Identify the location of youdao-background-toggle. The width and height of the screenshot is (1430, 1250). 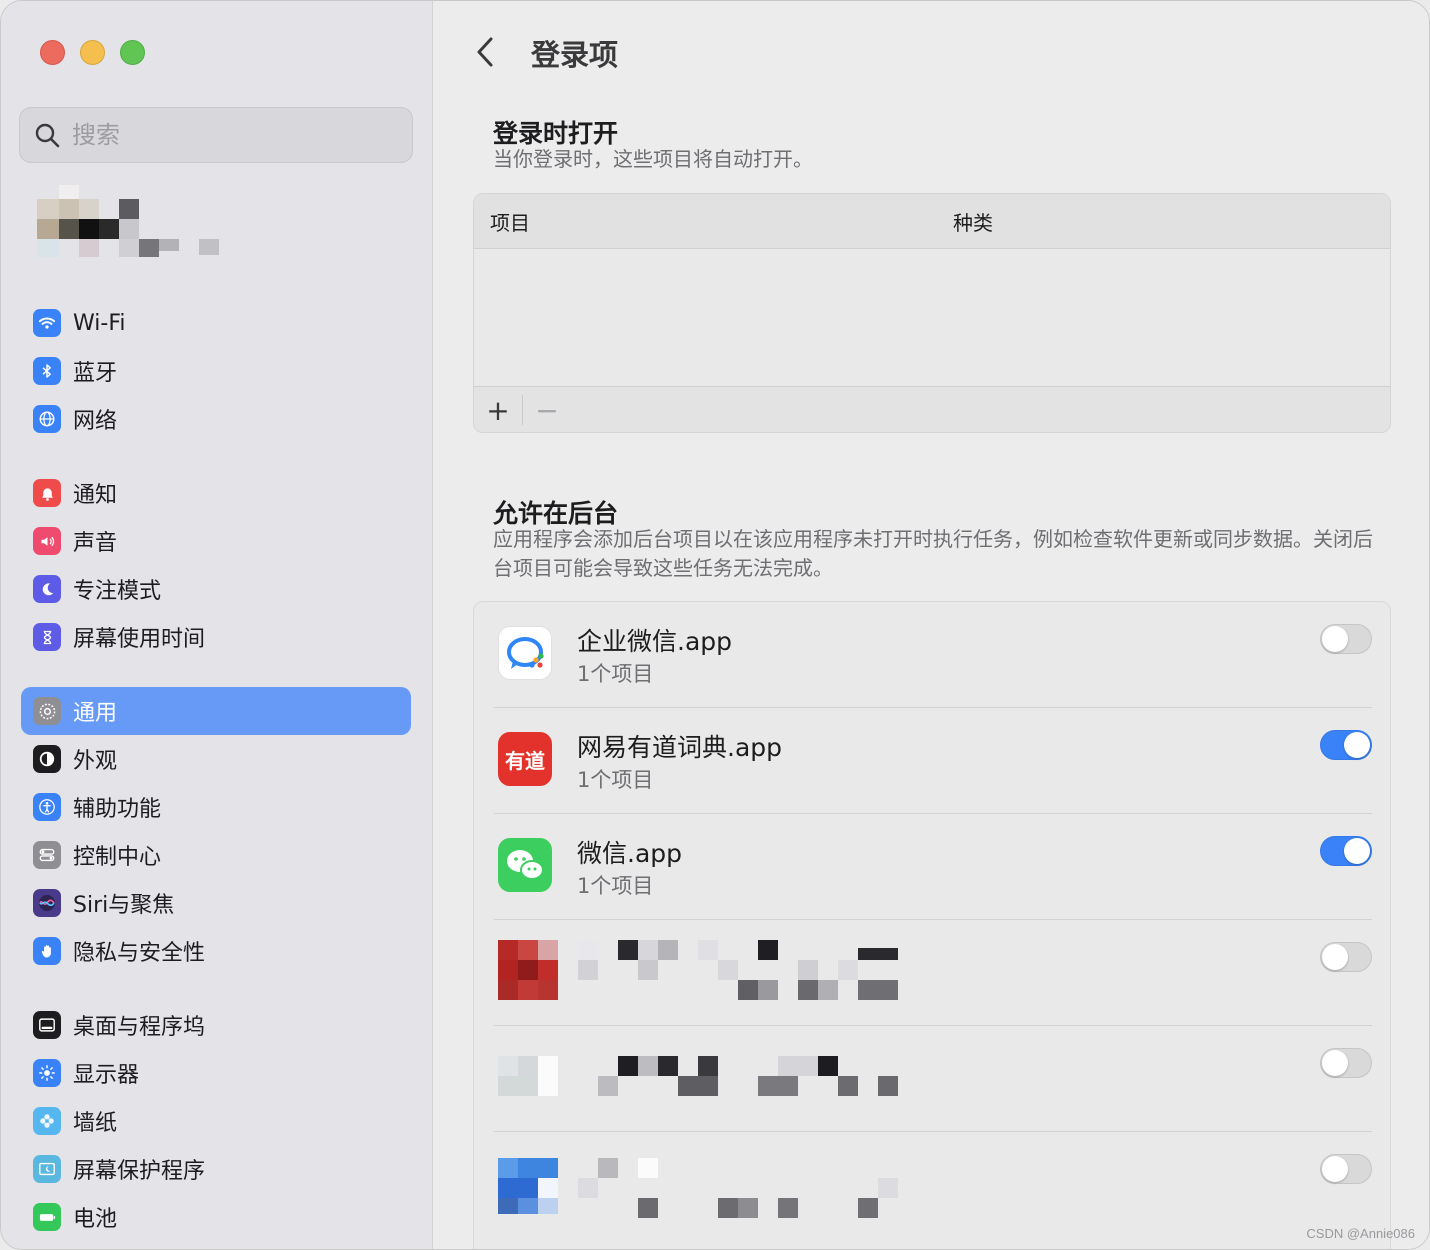
(1346, 745).